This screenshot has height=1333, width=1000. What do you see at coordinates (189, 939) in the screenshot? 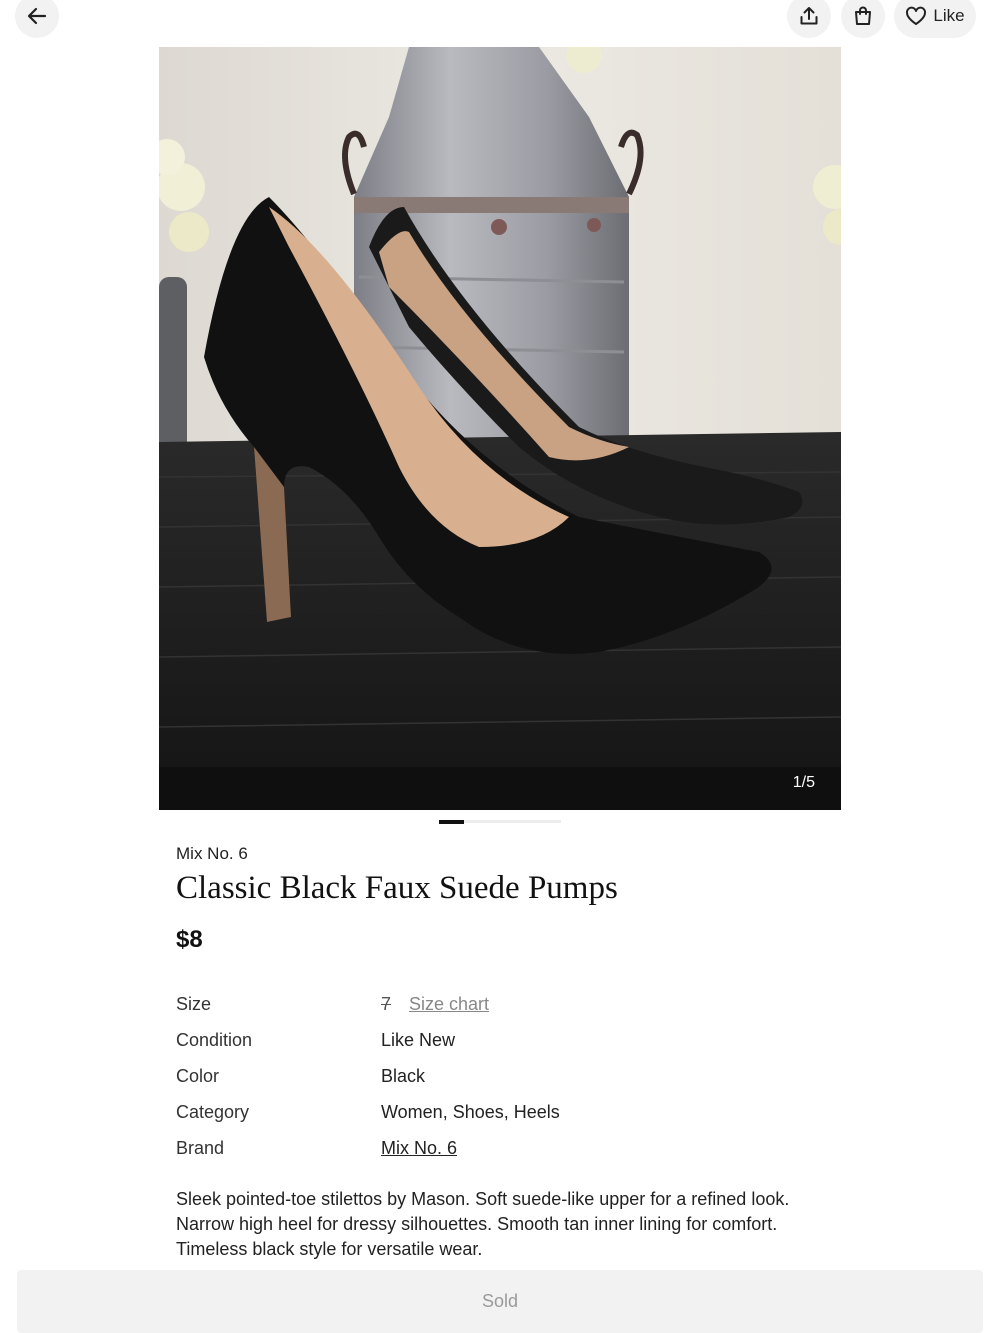
I see `product-price: $8` at bounding box center [189, 939].